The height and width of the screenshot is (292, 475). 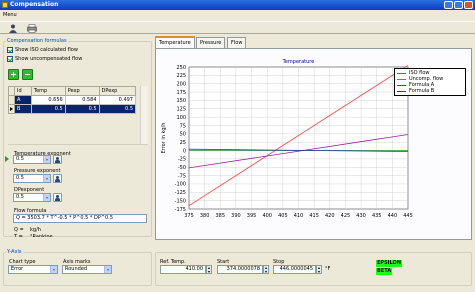 I want to click on epsilon-badge: EPSILON, so click(x=389, y=263).